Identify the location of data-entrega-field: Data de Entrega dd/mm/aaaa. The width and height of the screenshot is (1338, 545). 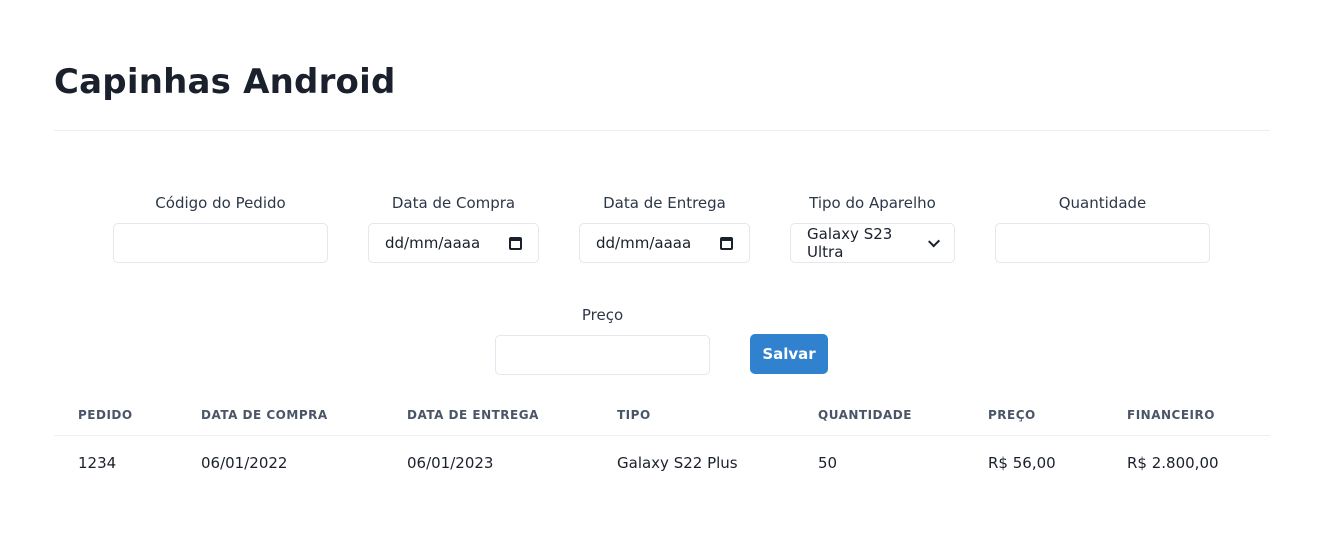
(664, 228).